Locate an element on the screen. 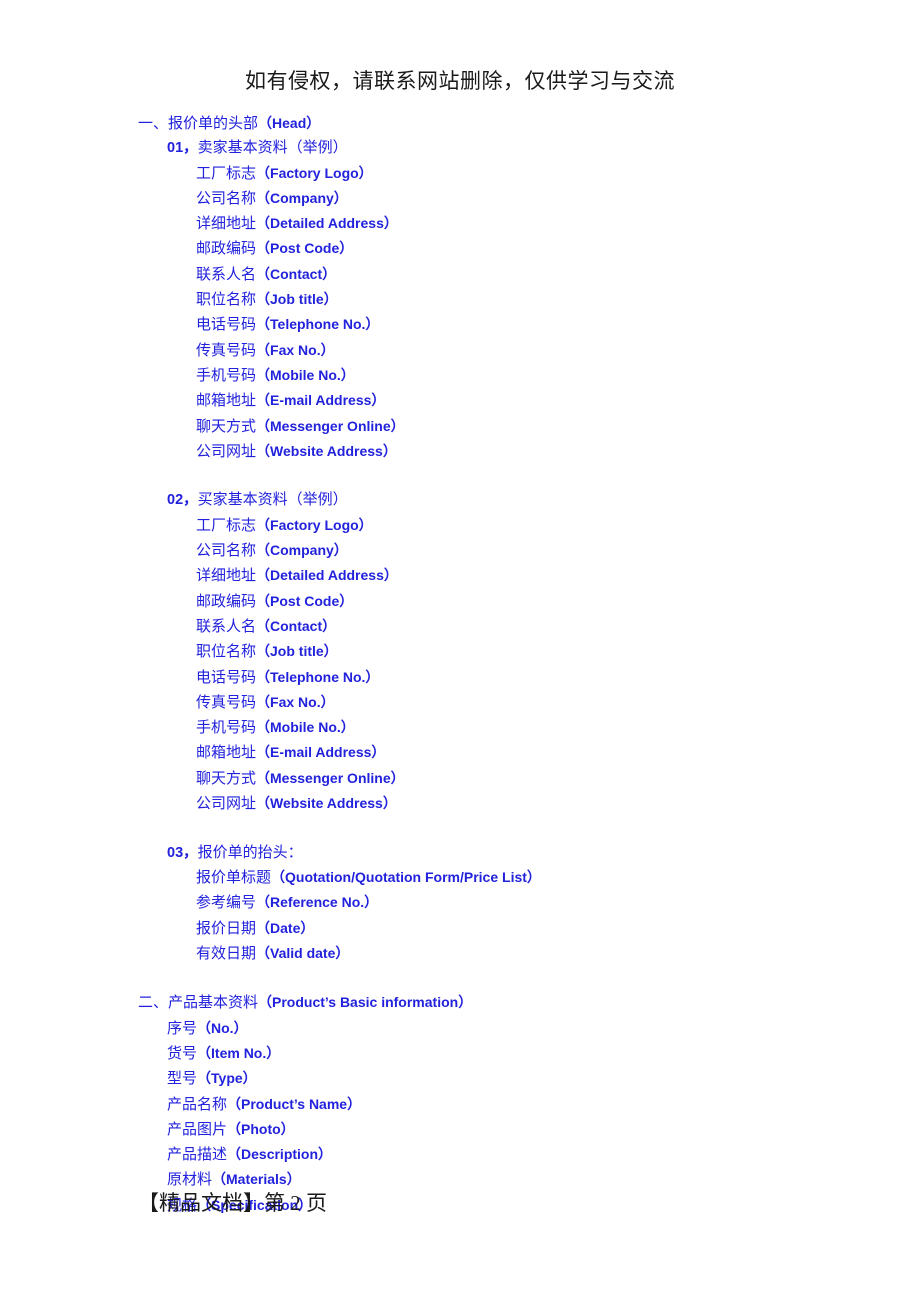  outline-item-label-en: （Reference No.） is located at coordinates (317, 902).